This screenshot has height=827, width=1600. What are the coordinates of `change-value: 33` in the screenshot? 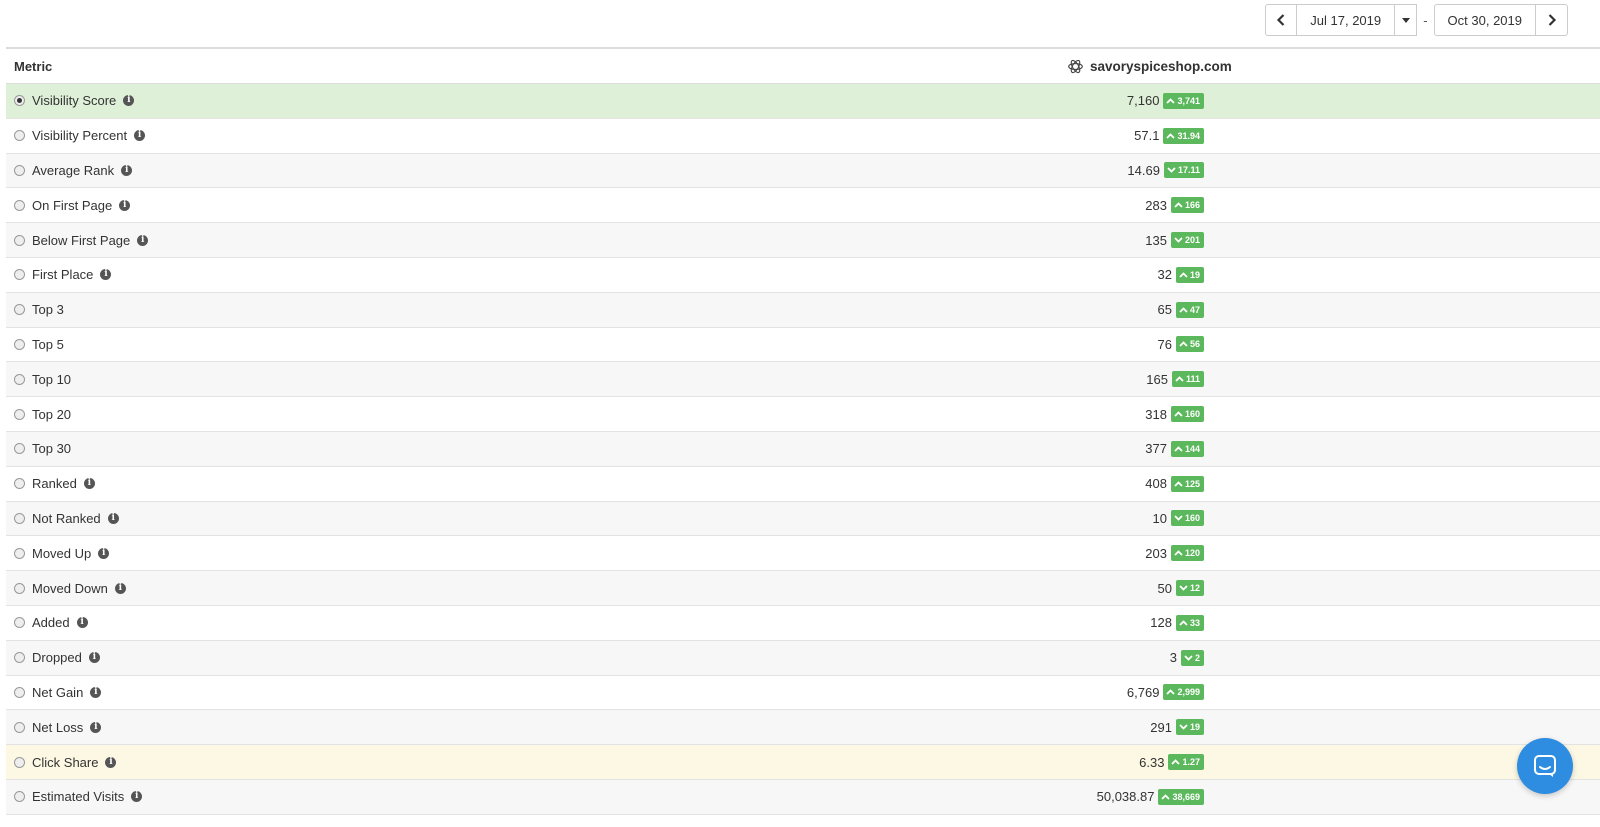 It's located at (1194, 622).